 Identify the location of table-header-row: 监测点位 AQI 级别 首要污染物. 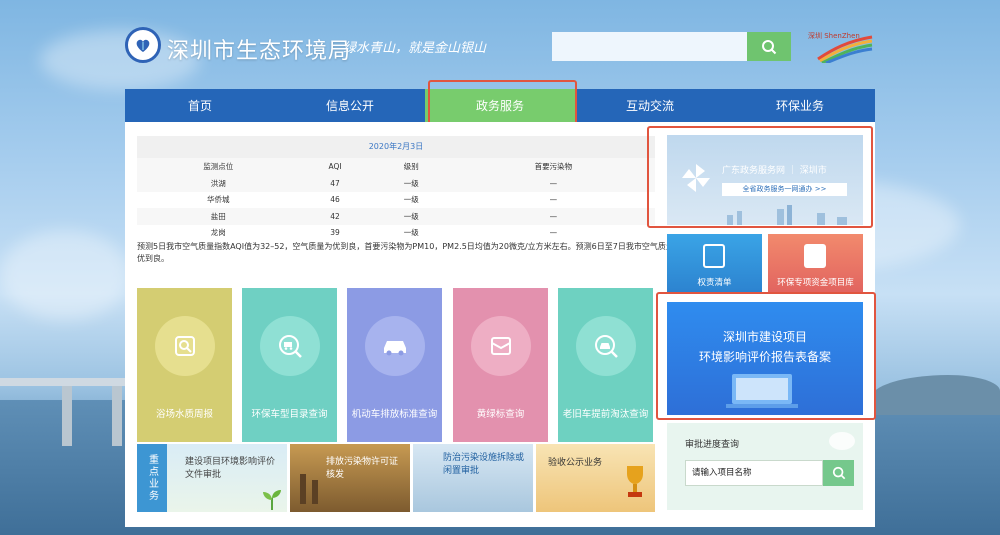
(396, 166).